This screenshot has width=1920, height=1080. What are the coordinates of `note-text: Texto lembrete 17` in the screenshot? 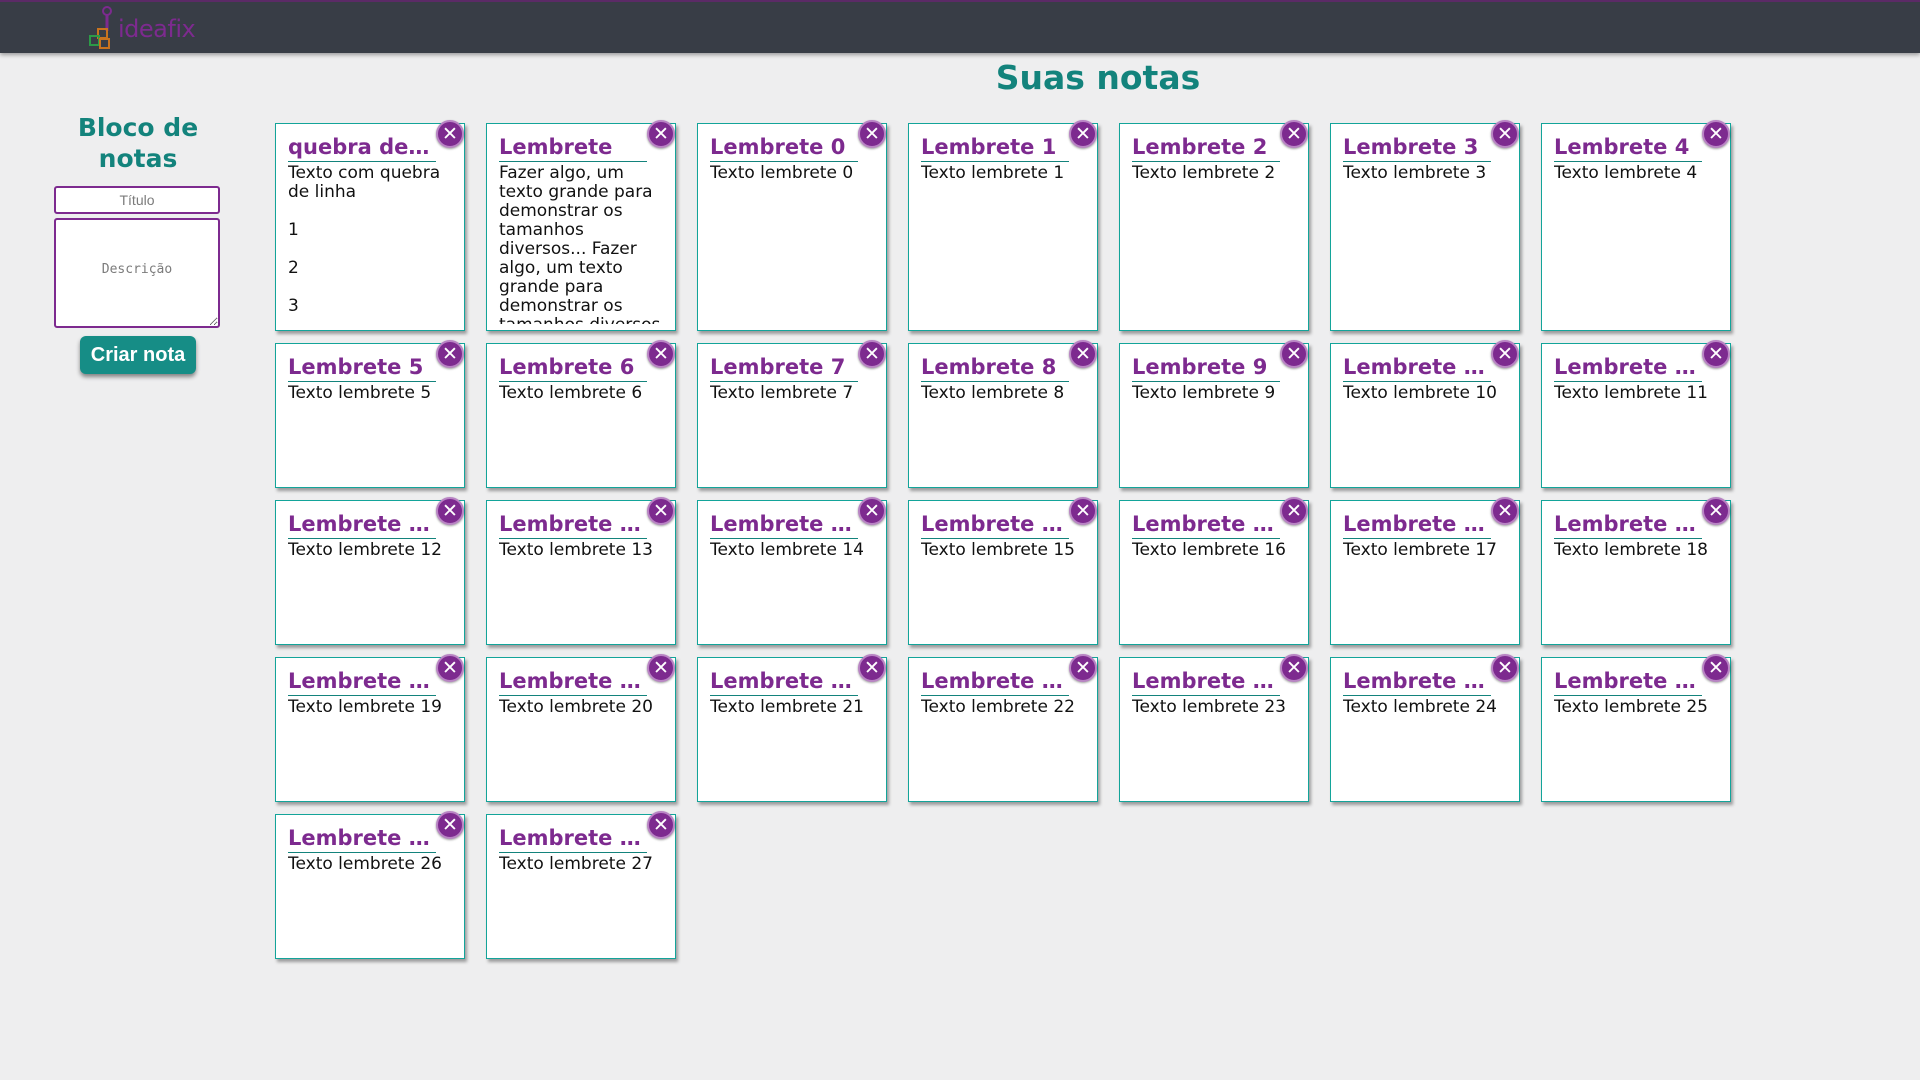 It's located at (1420, 550).